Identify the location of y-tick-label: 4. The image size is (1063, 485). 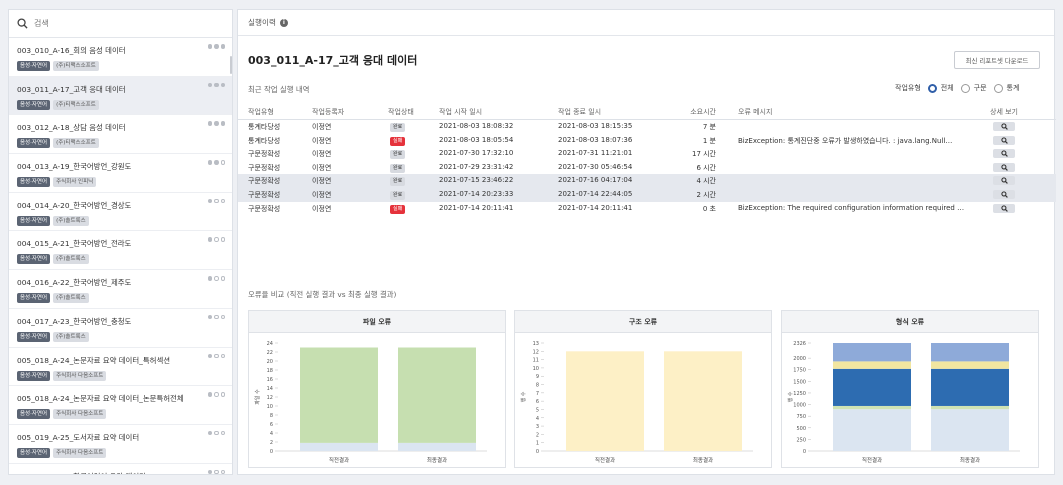
(537, 419).